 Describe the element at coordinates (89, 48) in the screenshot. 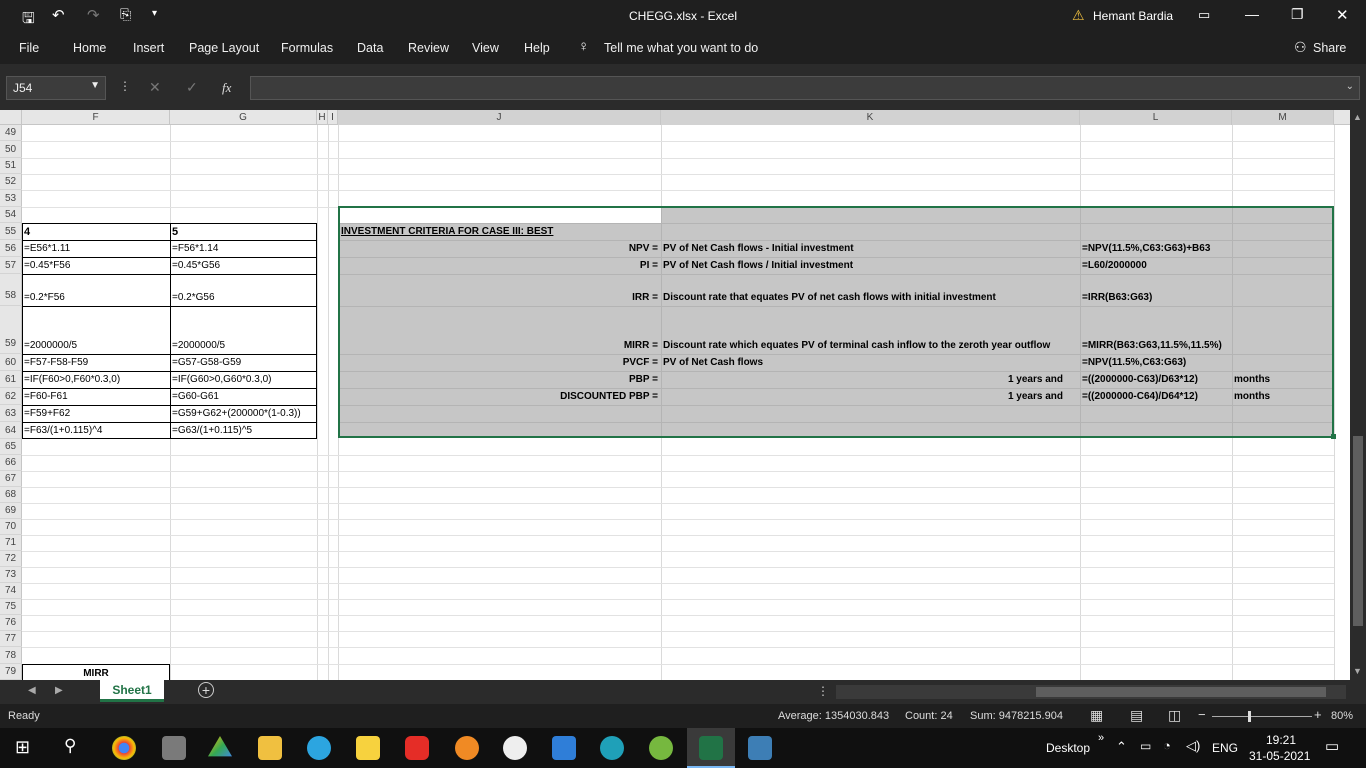

I see `tab-home: Home` at that location.